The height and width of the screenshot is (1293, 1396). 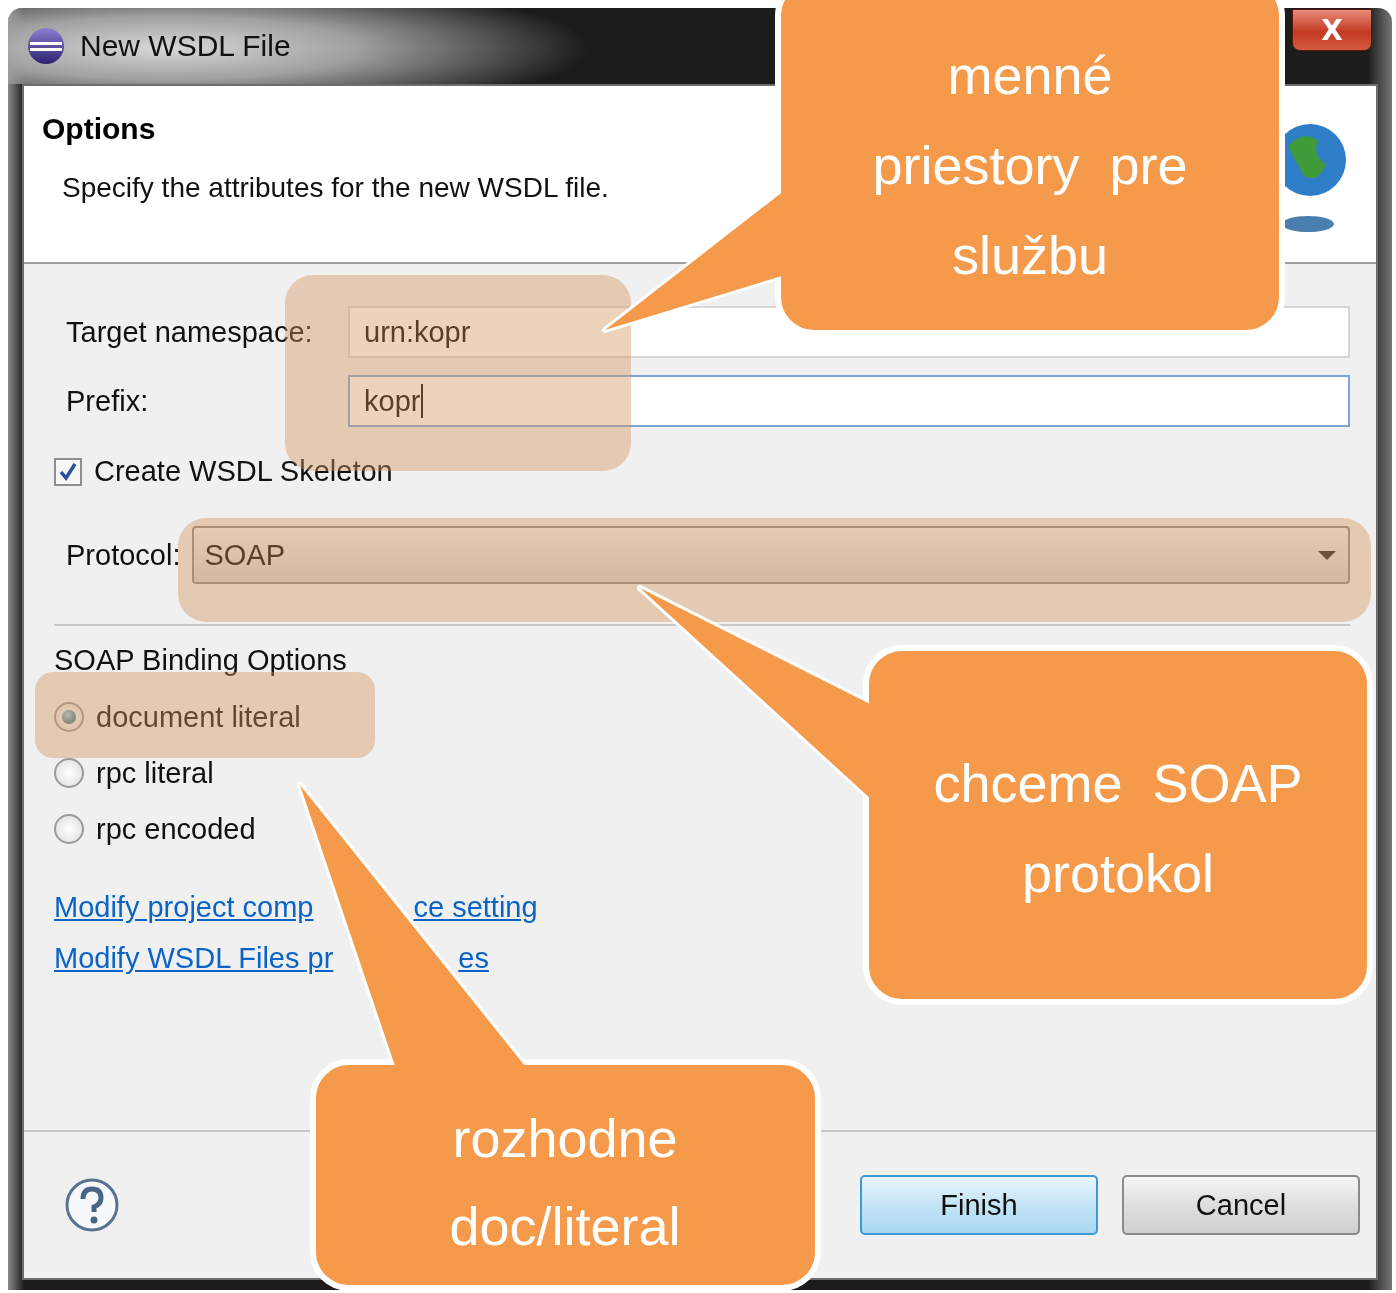 I want to click on field-label: Prefix:, so click(x=108, y=401).